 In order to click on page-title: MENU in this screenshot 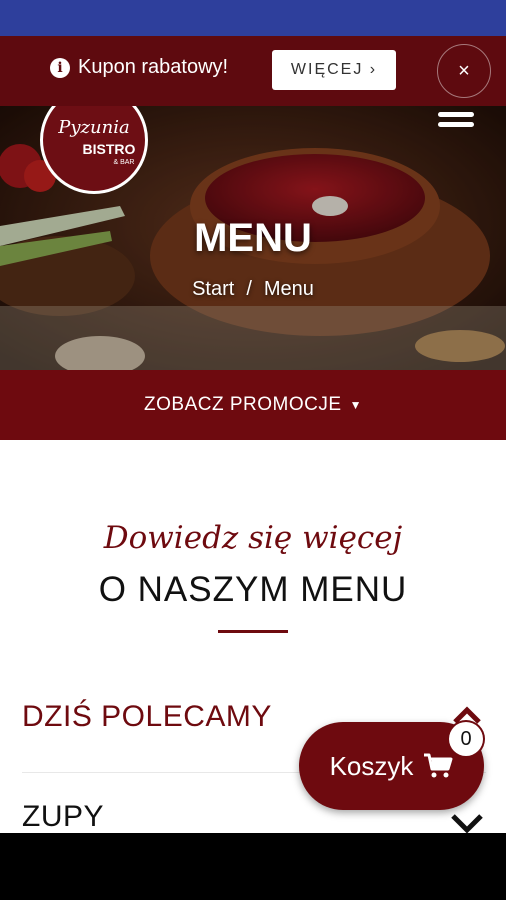, I will do `click(253, 238)`.